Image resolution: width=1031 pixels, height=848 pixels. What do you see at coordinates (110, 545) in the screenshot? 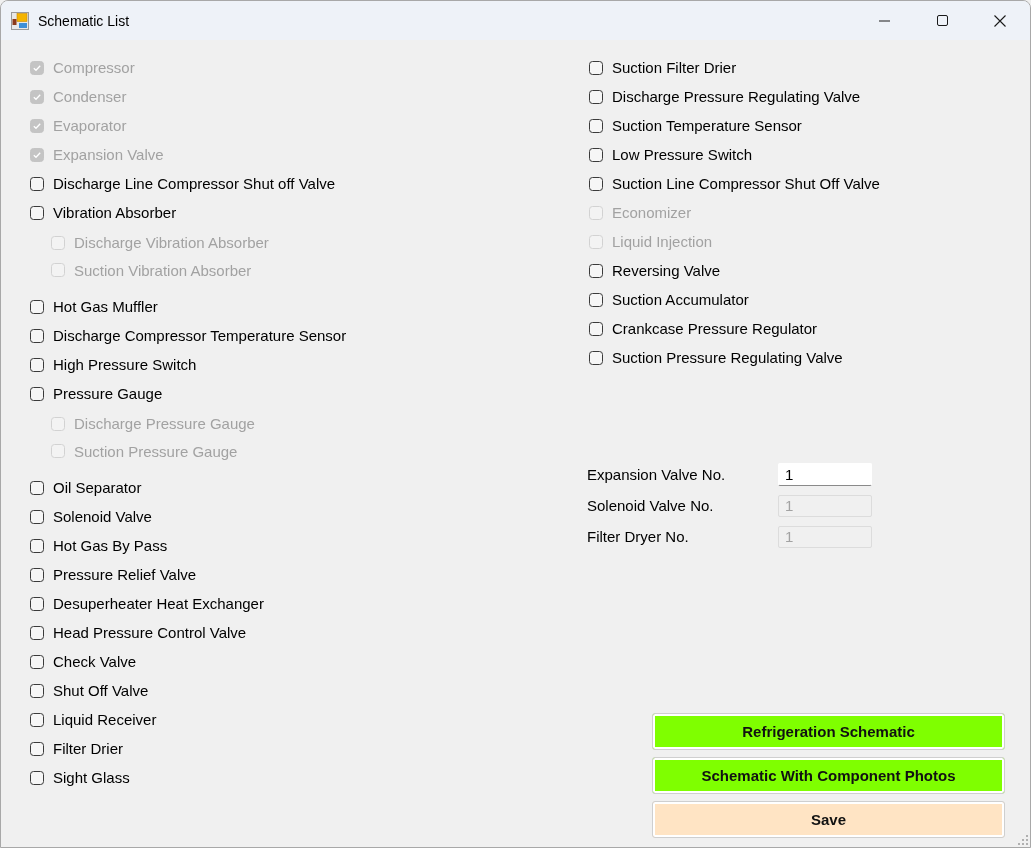
I see `checkbox-label: Hot Gas By Pass` at bounding box center [110, 545].